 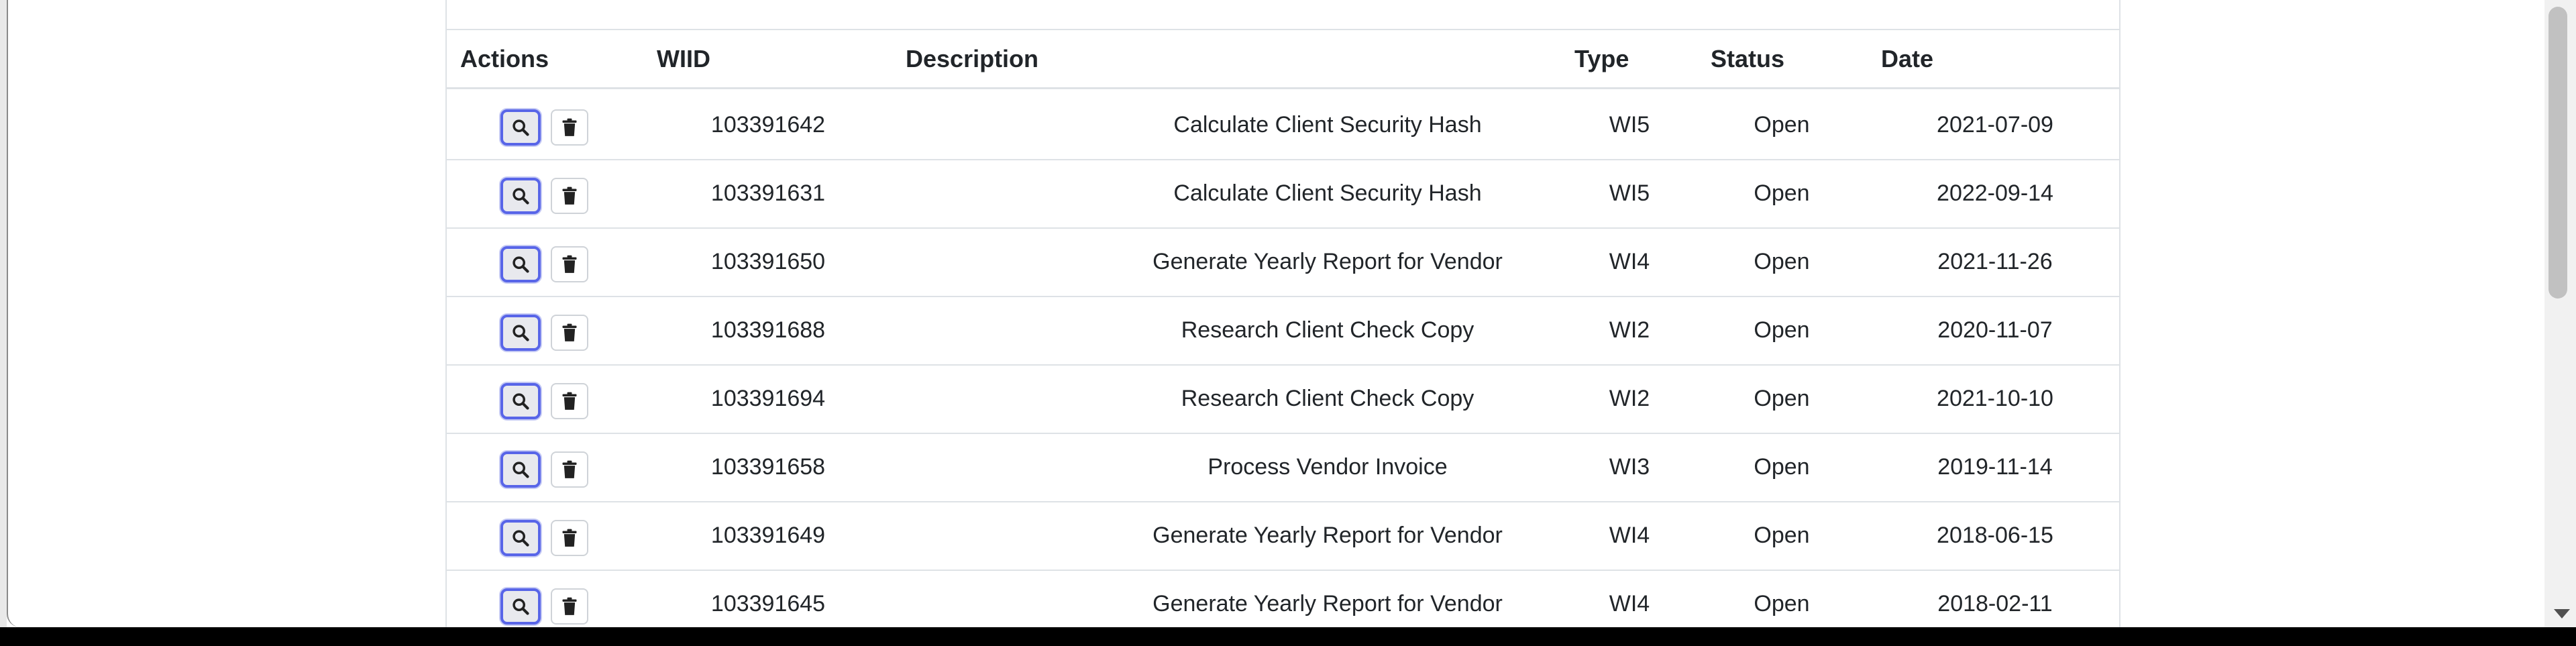 I want to click on header-status: Status, so click(x=1747, y=59).